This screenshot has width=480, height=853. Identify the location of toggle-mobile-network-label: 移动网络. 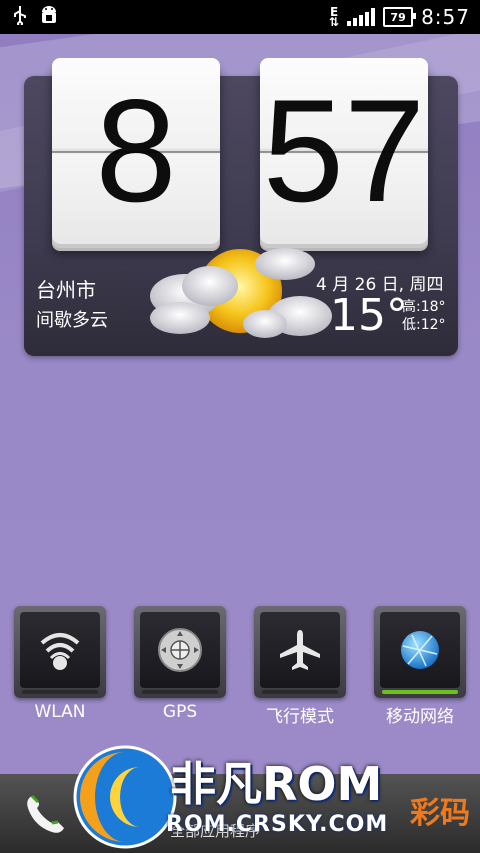
(420, 717).